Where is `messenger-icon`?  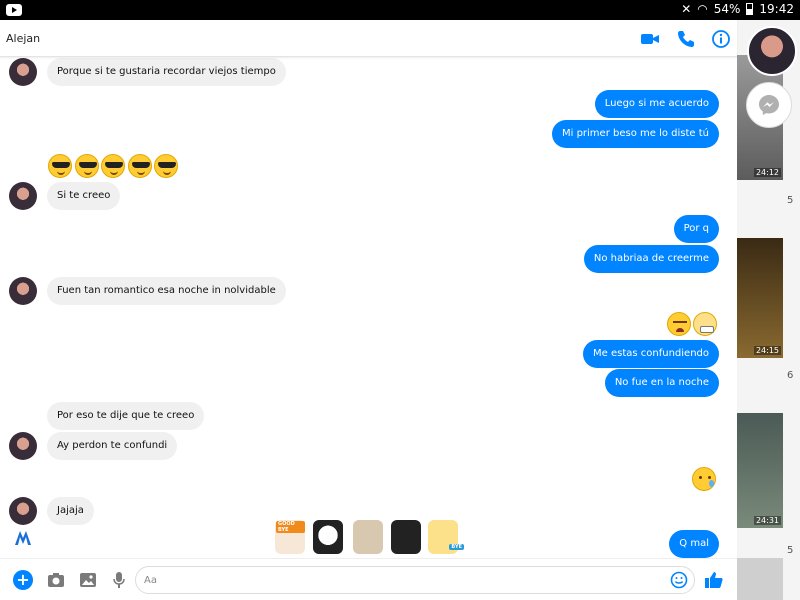
messenger-icon is located at coordinates (769, 105).